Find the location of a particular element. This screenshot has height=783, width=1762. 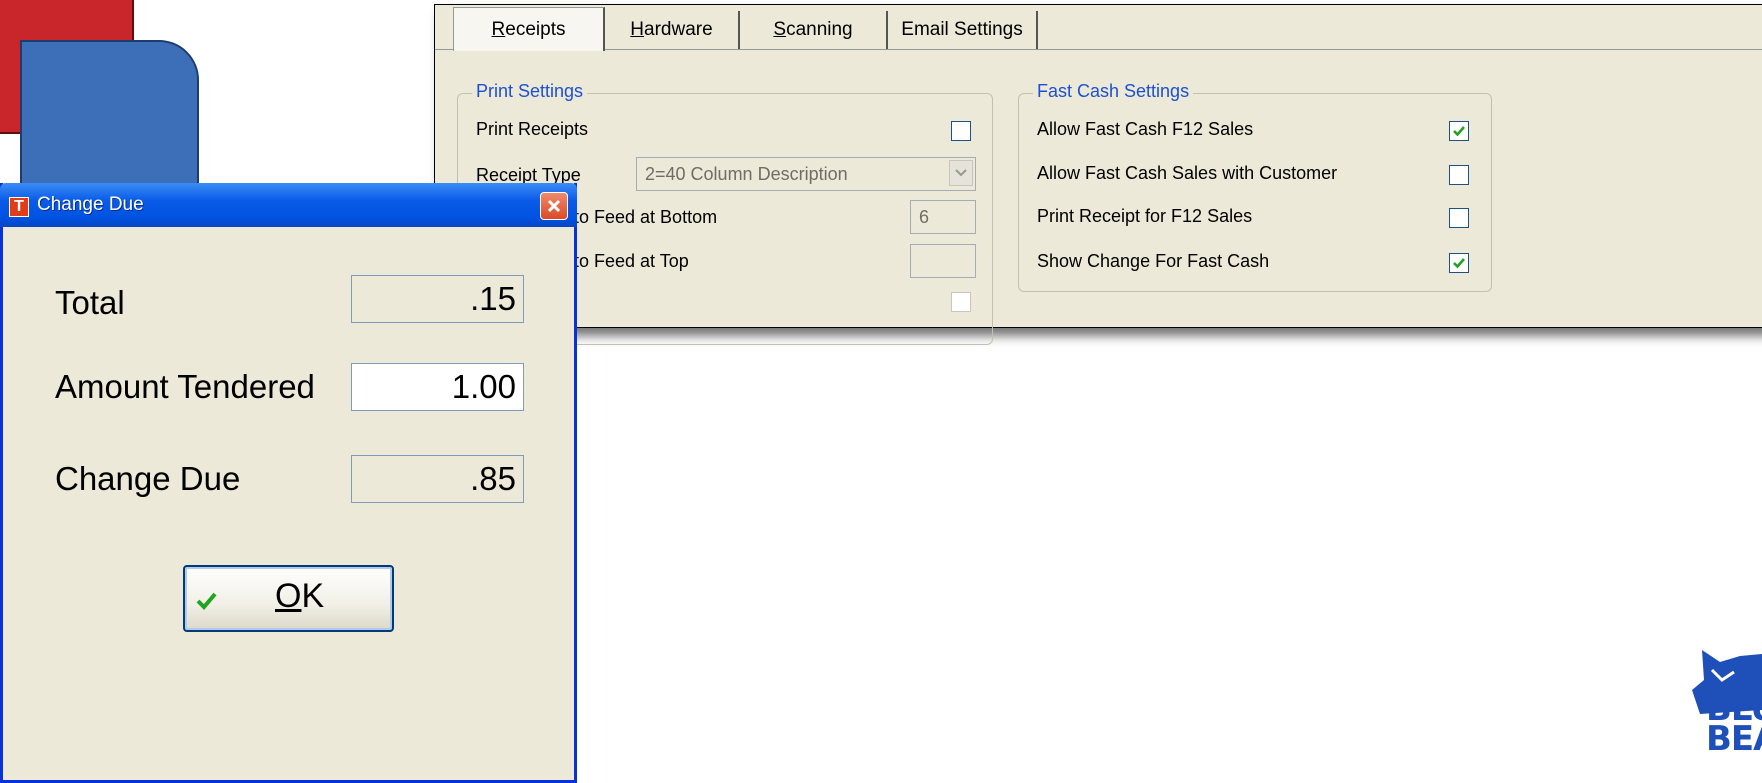

dialog-title: Change Due is located at coordinates (90, 204).